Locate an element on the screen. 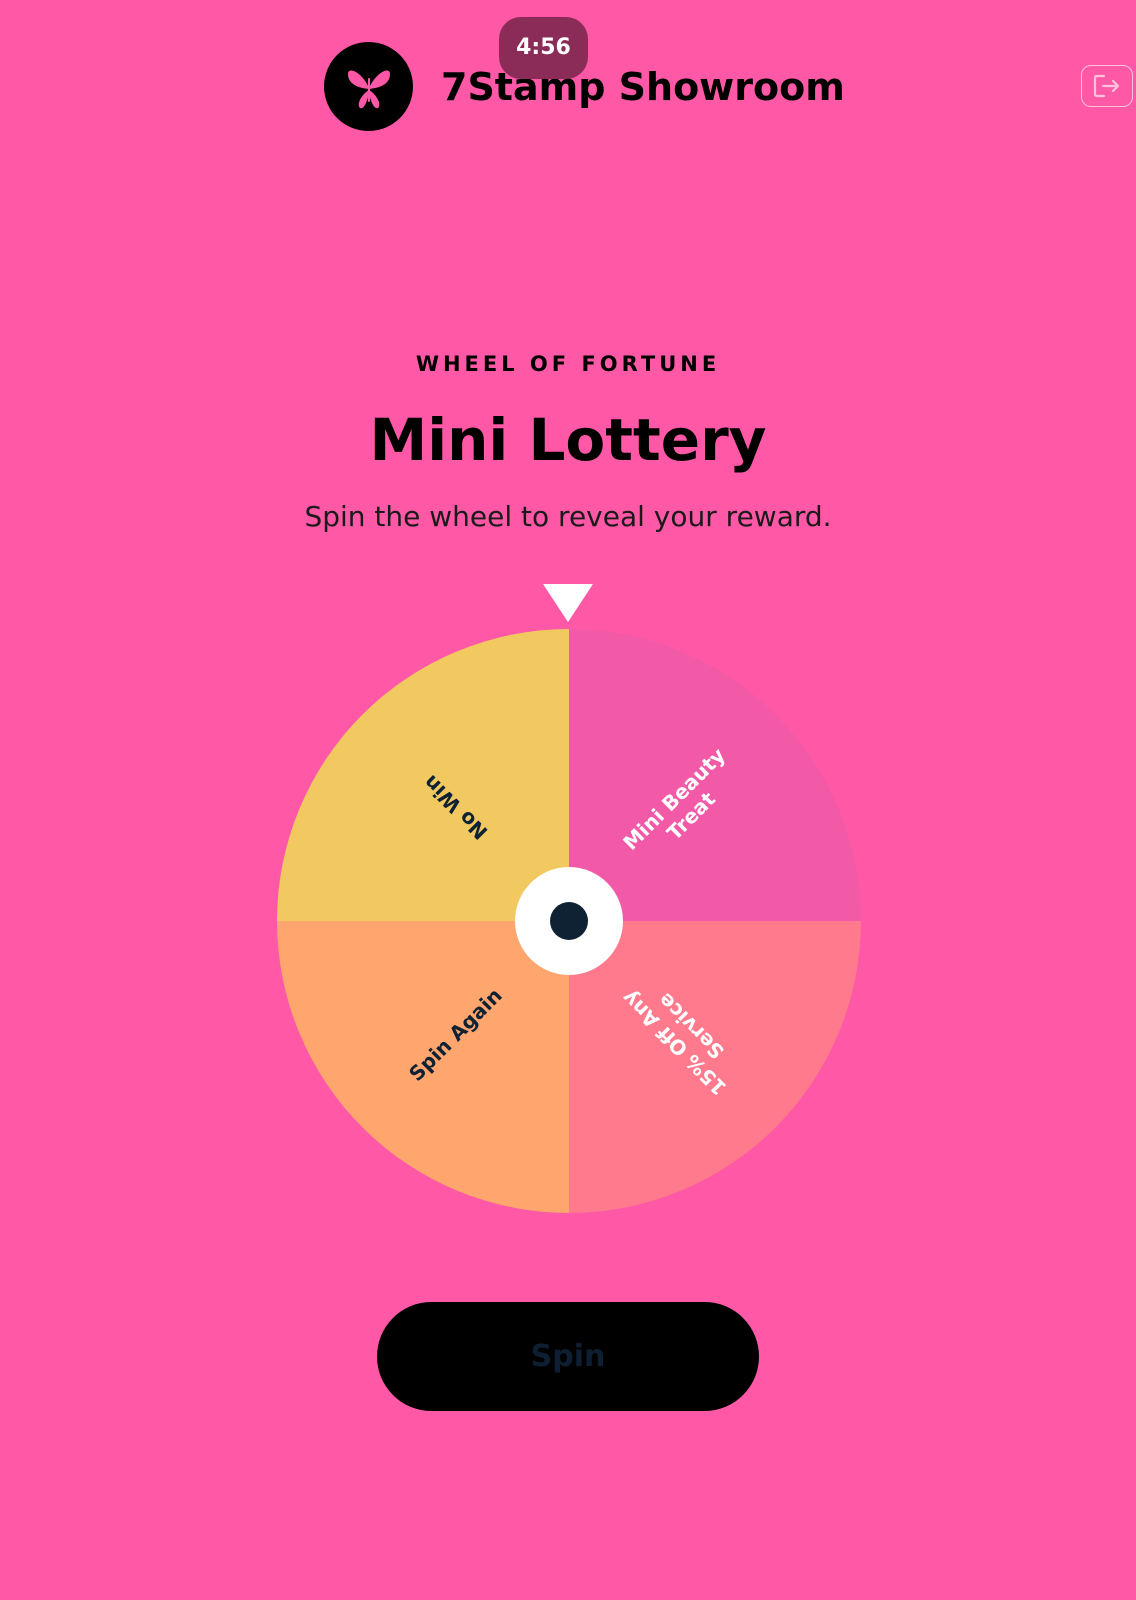 The height and width of the screenshot is (1600, 1136). section-eyebrow: WHEEL OF FORTUNE is located at coordinates (568, 364).